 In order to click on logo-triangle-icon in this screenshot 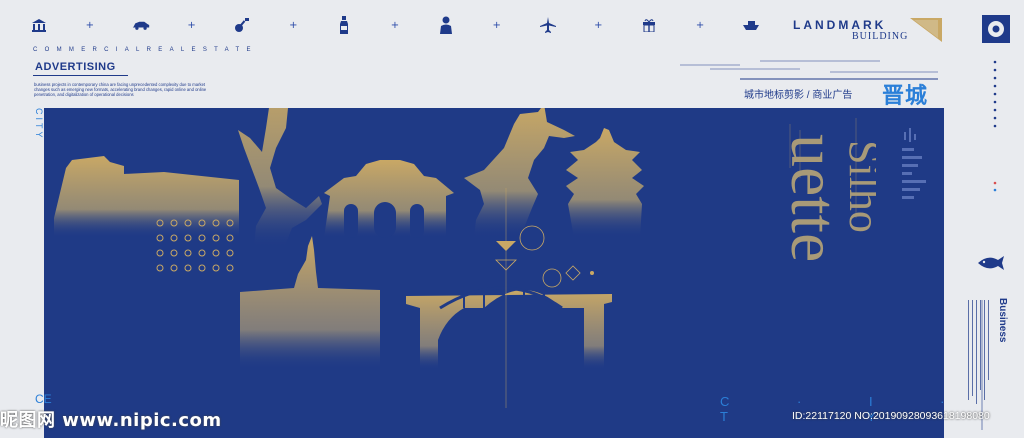, I will do `click(926, 30)`.